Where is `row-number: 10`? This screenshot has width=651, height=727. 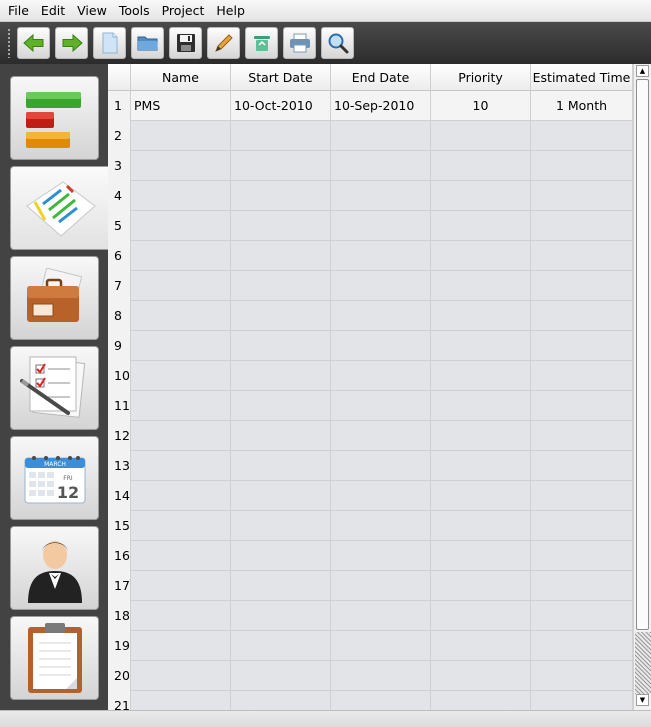 row-number: 10 is located at coordinates (119, 376).